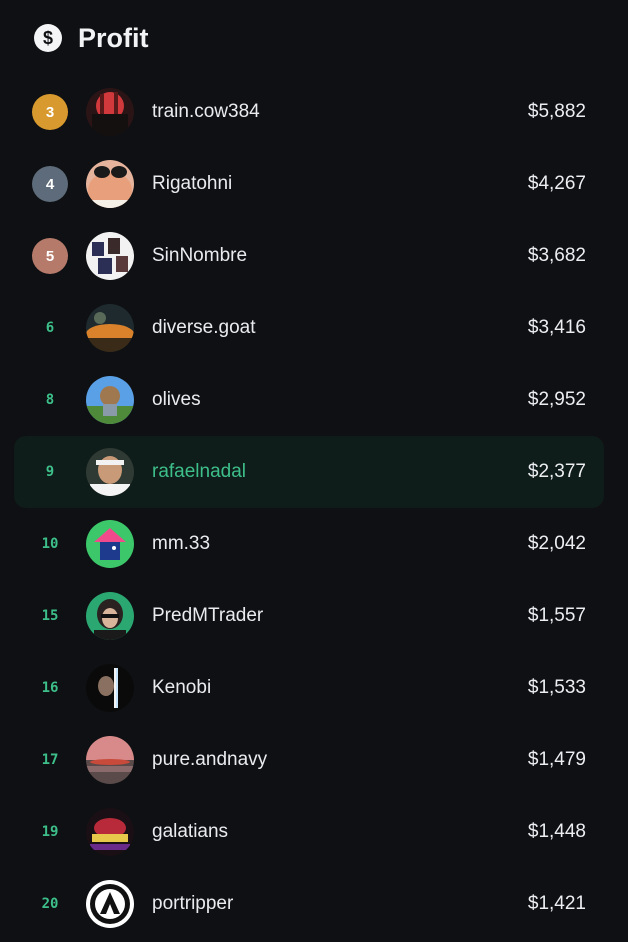 Image resolution: width=628 pixels, height=942 pixels. Describe the element at coordinates (50, 688) in the screenshot. I see `rank-number: 16` at that location.